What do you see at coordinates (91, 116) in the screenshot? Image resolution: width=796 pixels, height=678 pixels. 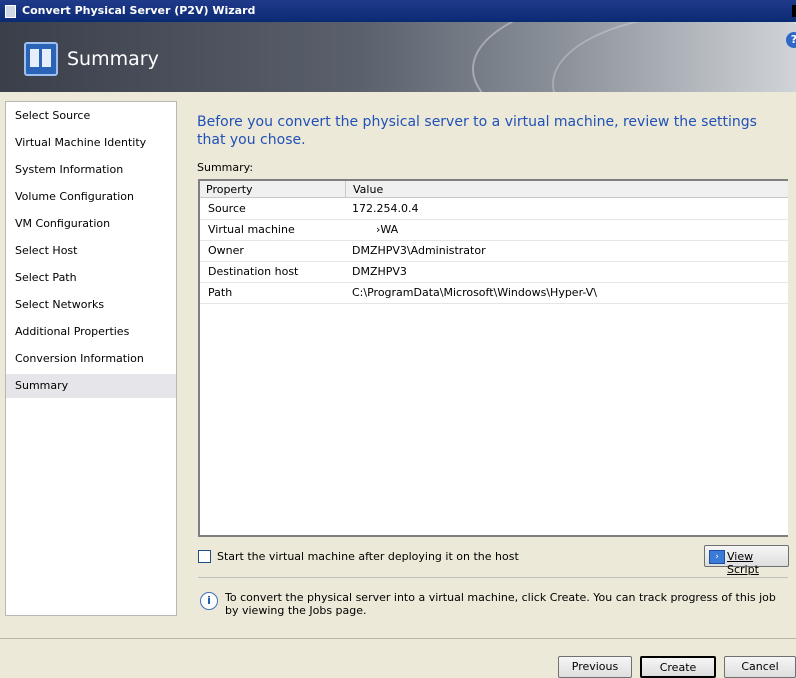 I see `nav-item-select-source: Select Source` at bounding box center [91, 116].